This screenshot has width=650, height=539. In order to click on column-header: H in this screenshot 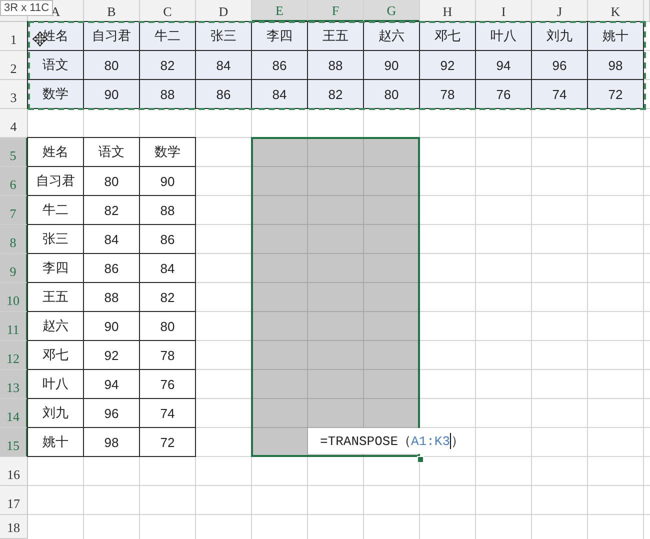, I will do `click(448, 11)`.